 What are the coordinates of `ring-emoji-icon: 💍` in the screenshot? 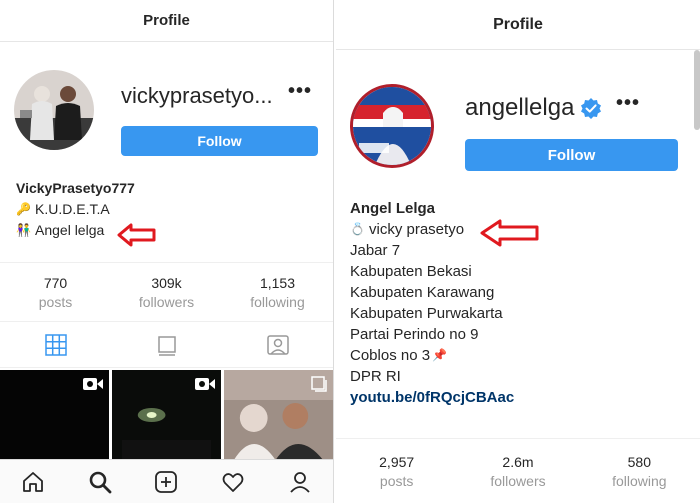 It's located at (357, 229).